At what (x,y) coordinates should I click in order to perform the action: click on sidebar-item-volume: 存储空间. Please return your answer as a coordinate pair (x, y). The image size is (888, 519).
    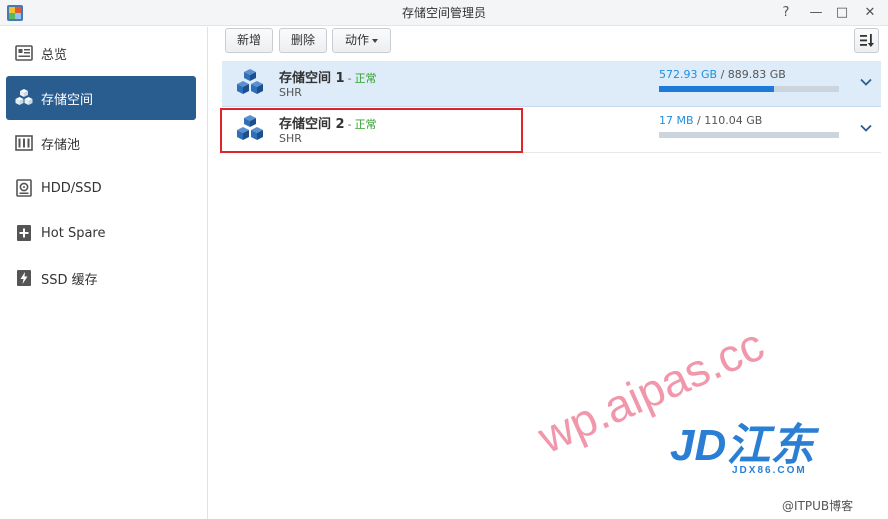
    Looking at the image, I should click on (101, 98).